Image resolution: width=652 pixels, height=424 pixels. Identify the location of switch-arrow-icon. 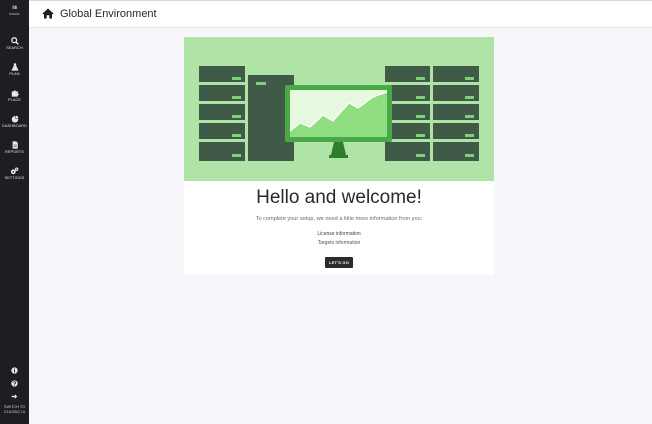
(14, 396).